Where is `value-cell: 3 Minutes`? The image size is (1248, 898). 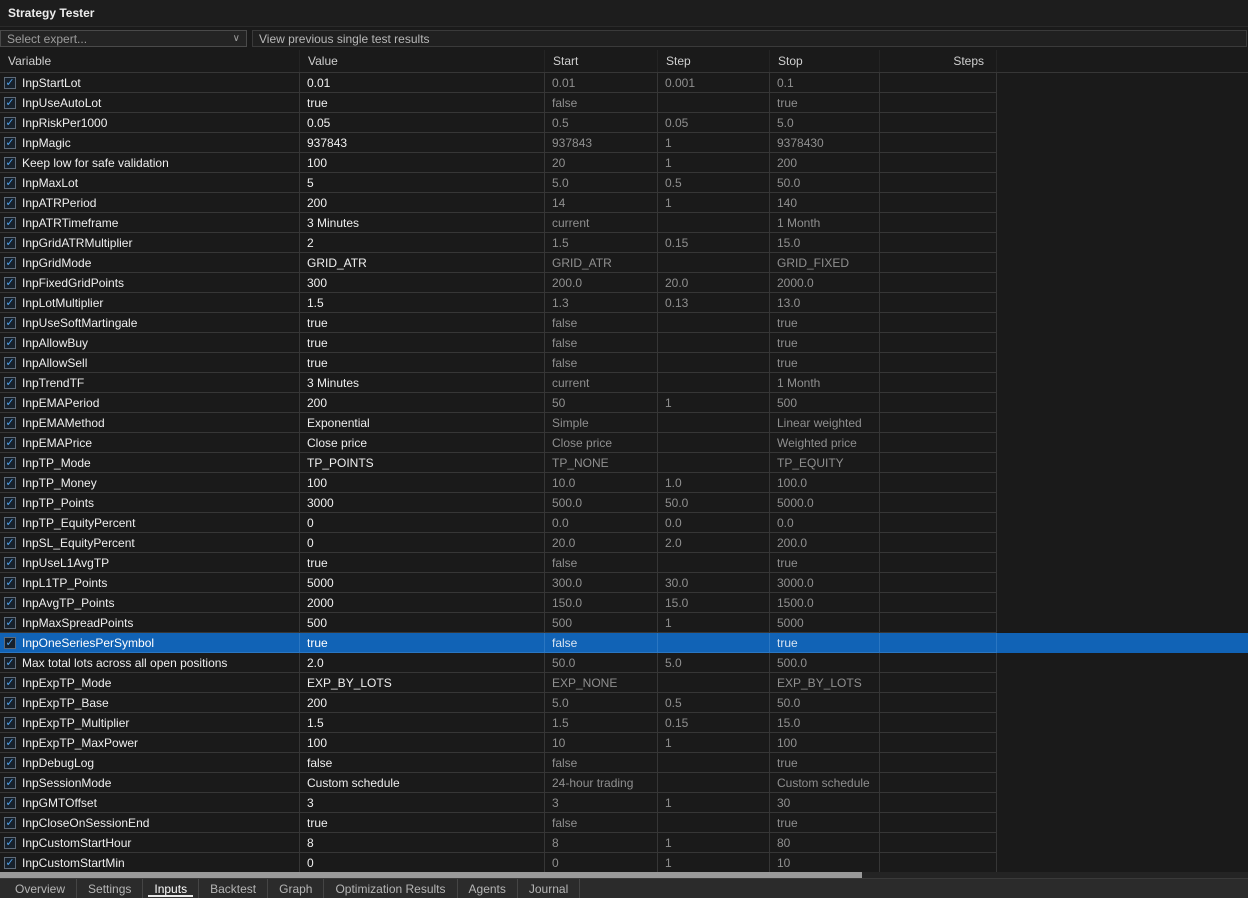 value-cell: 3 Minutes is located at coordinates (422, 223).